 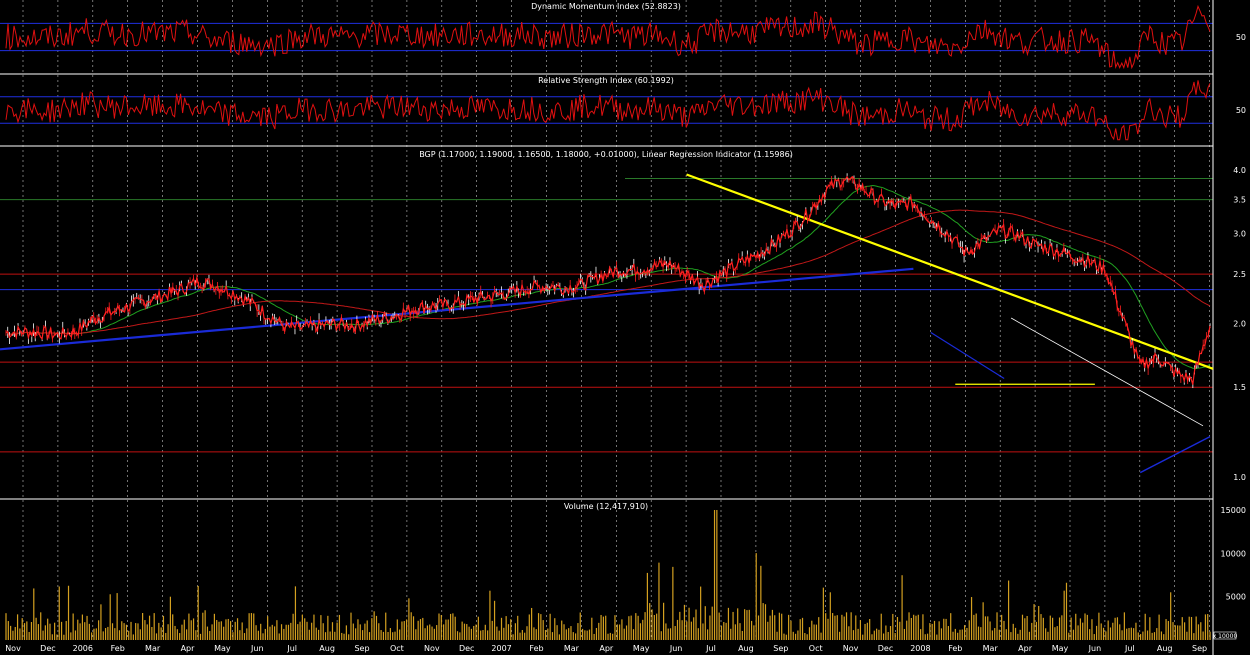 I want to click on dmi-title: Dynamic Momentum Index (52.8823), so click(x=606, y=6).